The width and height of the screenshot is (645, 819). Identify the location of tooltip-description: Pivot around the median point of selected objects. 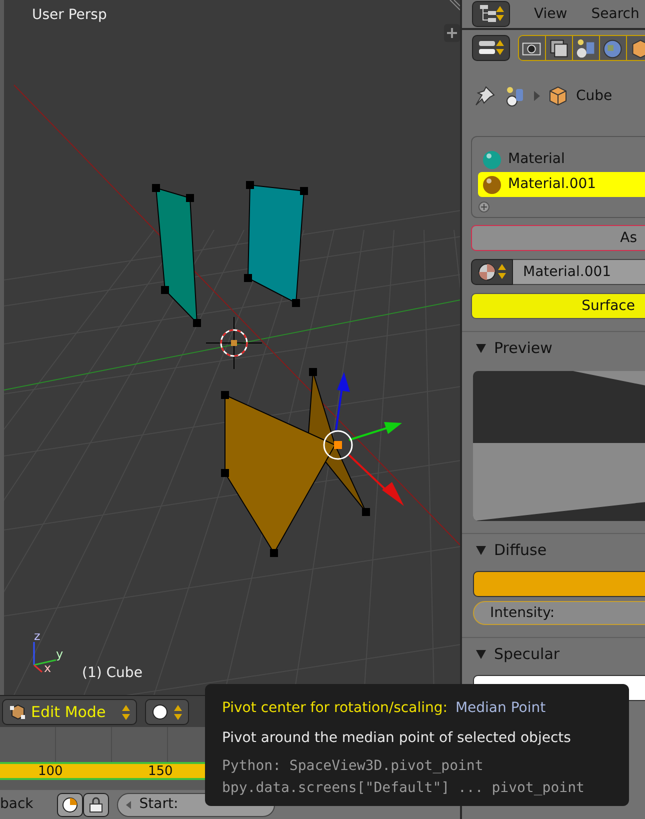
(397, 738).